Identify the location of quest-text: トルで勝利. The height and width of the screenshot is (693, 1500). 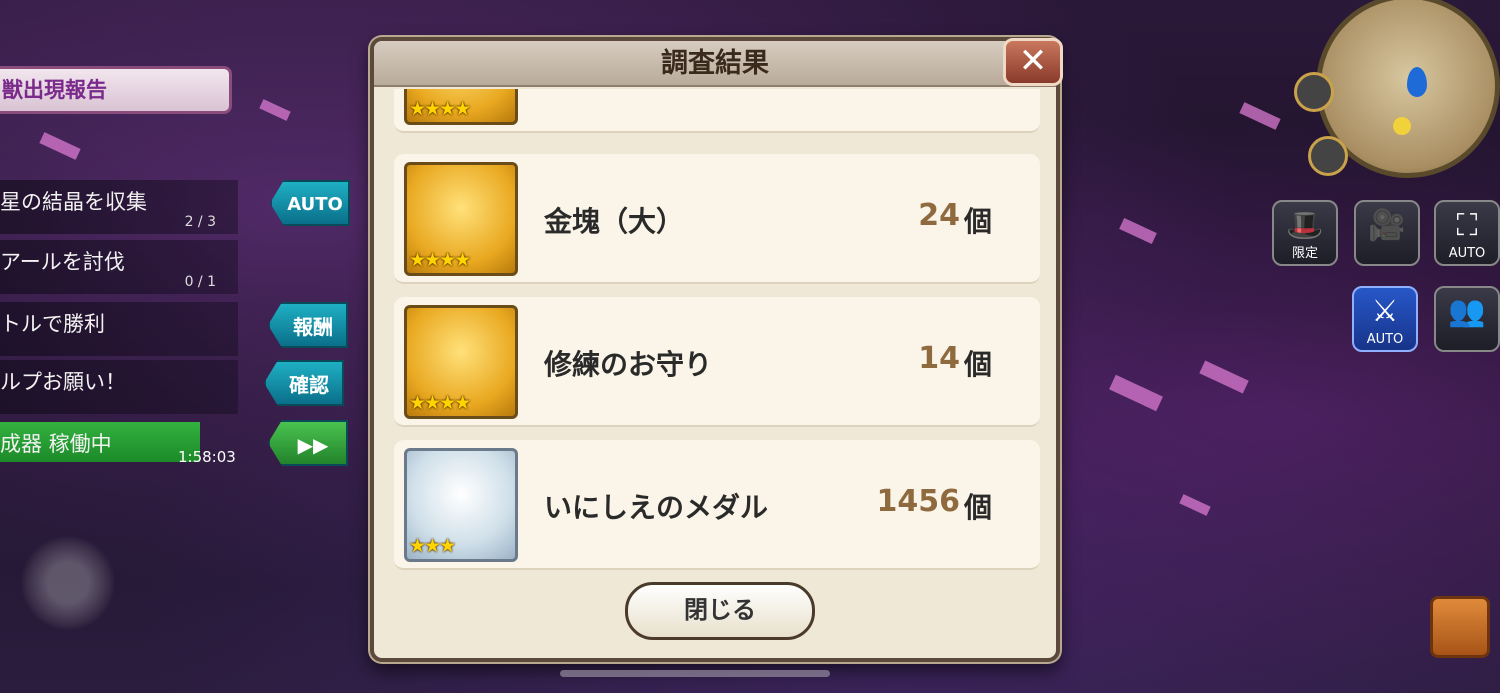
(52, 324).